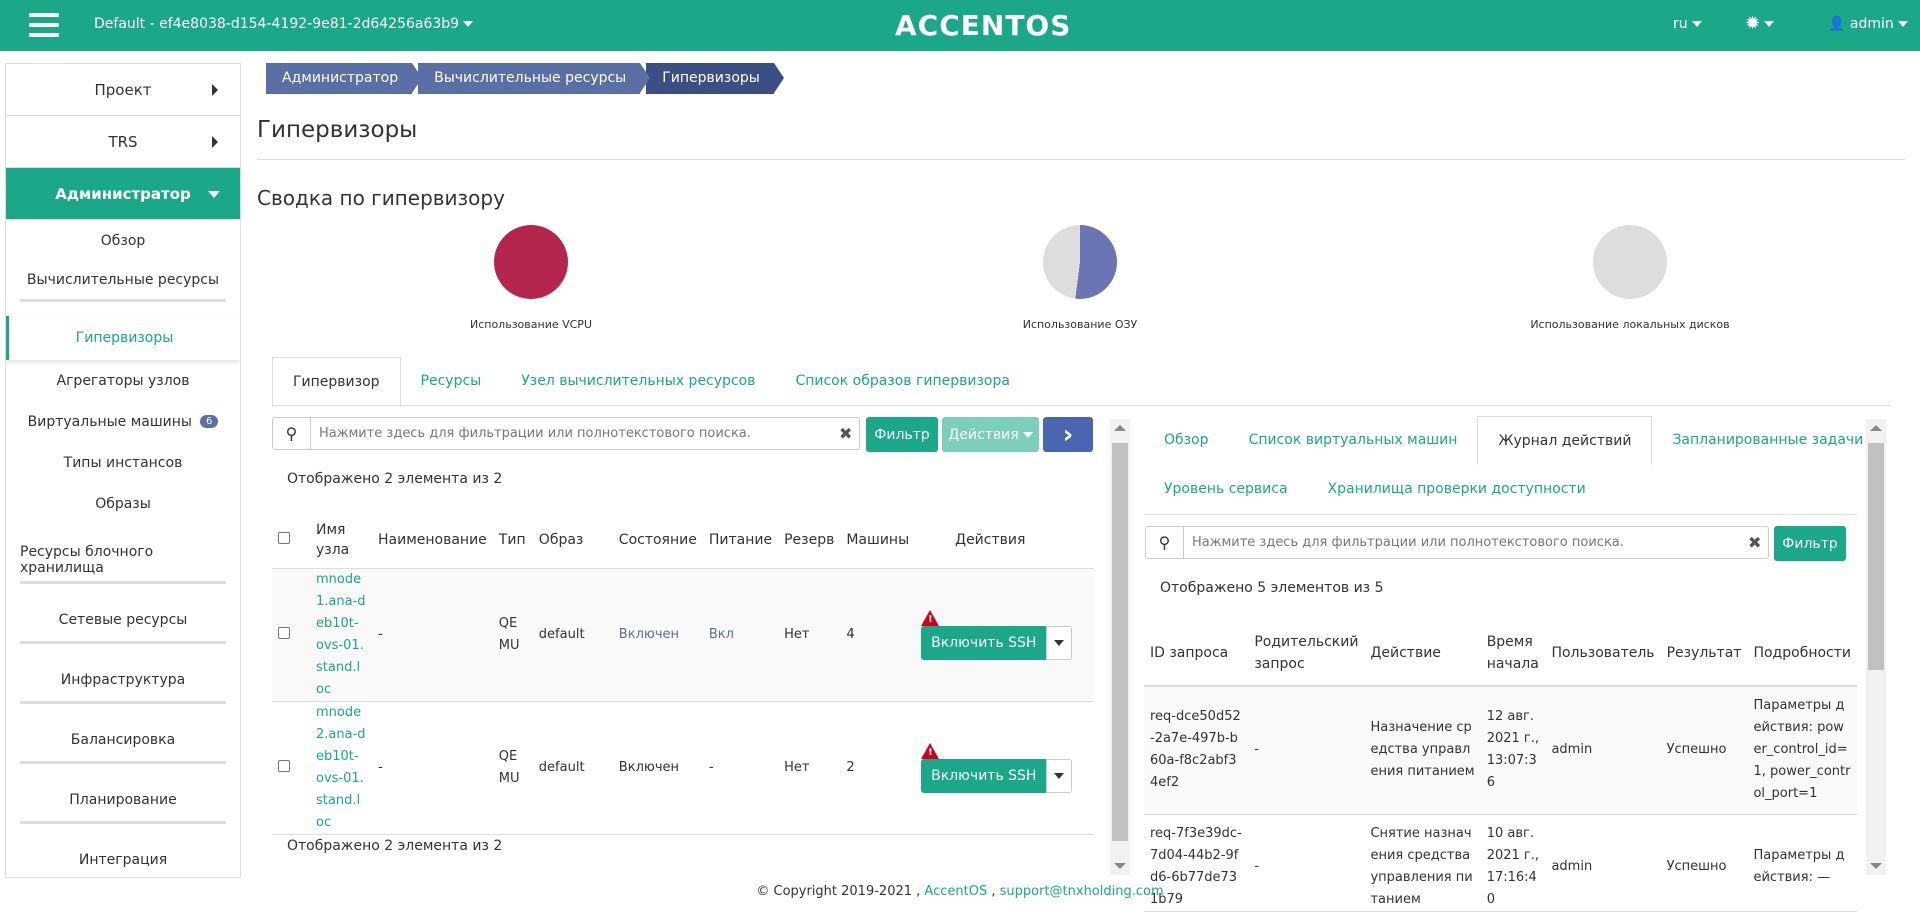 The width and height of the screenshot is (1920, 912). Describe the element at coordinates (123, 380) in the screenshot. I see `sidebar-item-aggregates: Агрегаторы узлов` at that location.